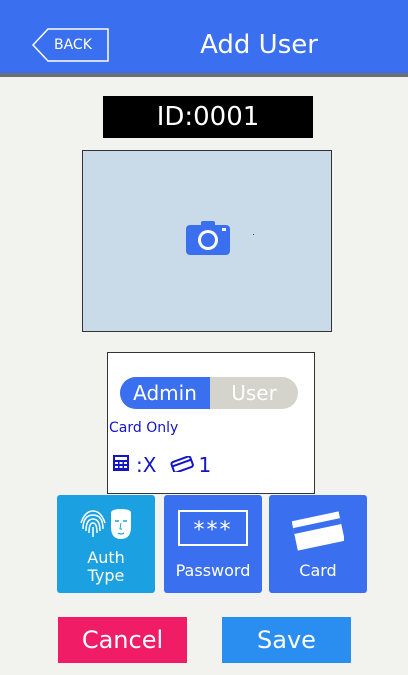 The width and height of the screenshot is (408, 675). Describe the element at coordinates (168, 465) in the screenshot. I see `credential-counts: :X 1` at that location.